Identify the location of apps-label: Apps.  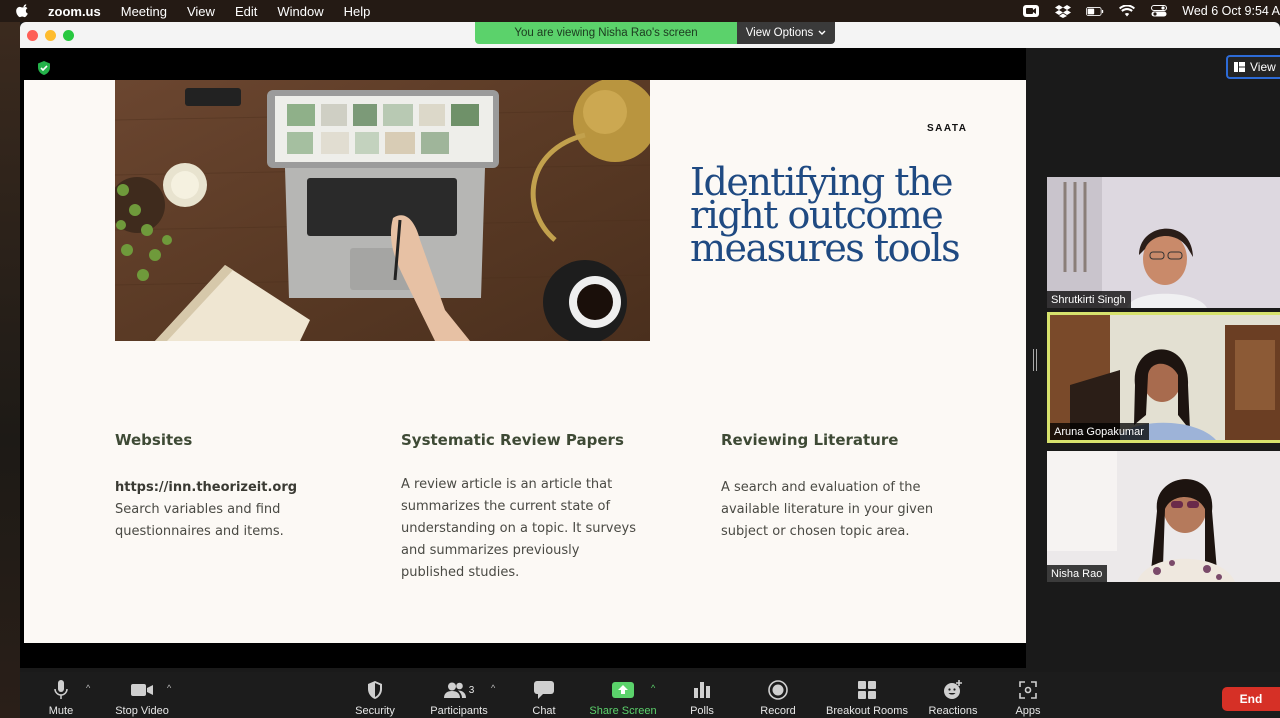
(1028, 711).